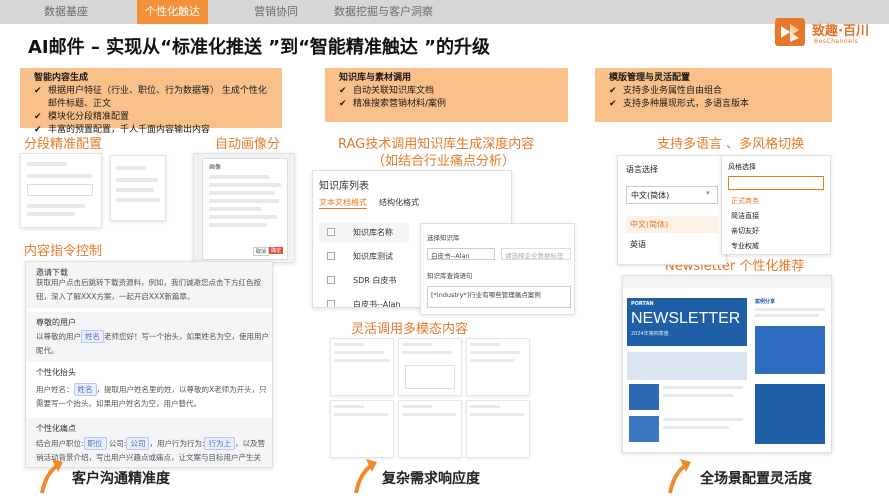 The width and height of the screenshot is (889, 500). What do you see at coordinates (244, 208) in the screenshot?
I see `portrait-modal: 画像 取消 确定` at bounding box center [244, 208].